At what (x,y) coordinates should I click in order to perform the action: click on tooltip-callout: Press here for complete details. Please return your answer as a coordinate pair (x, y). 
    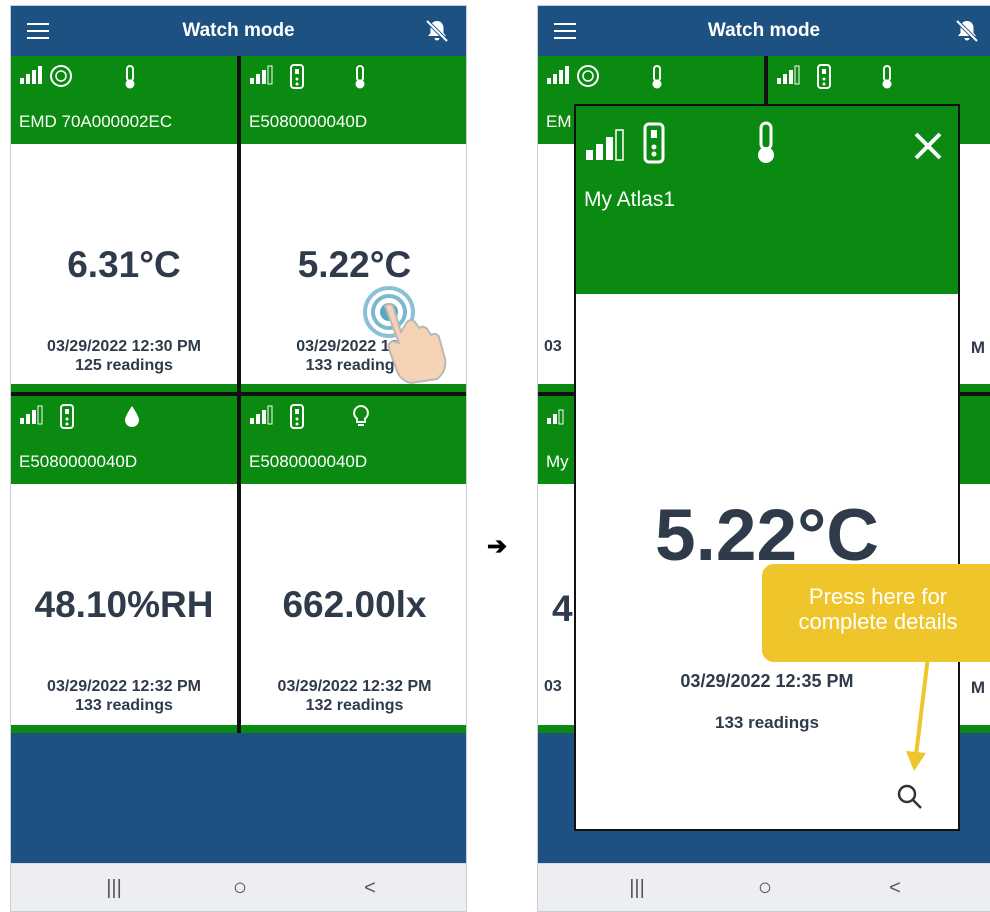
    Looking at the image, I should click on (876, 613).